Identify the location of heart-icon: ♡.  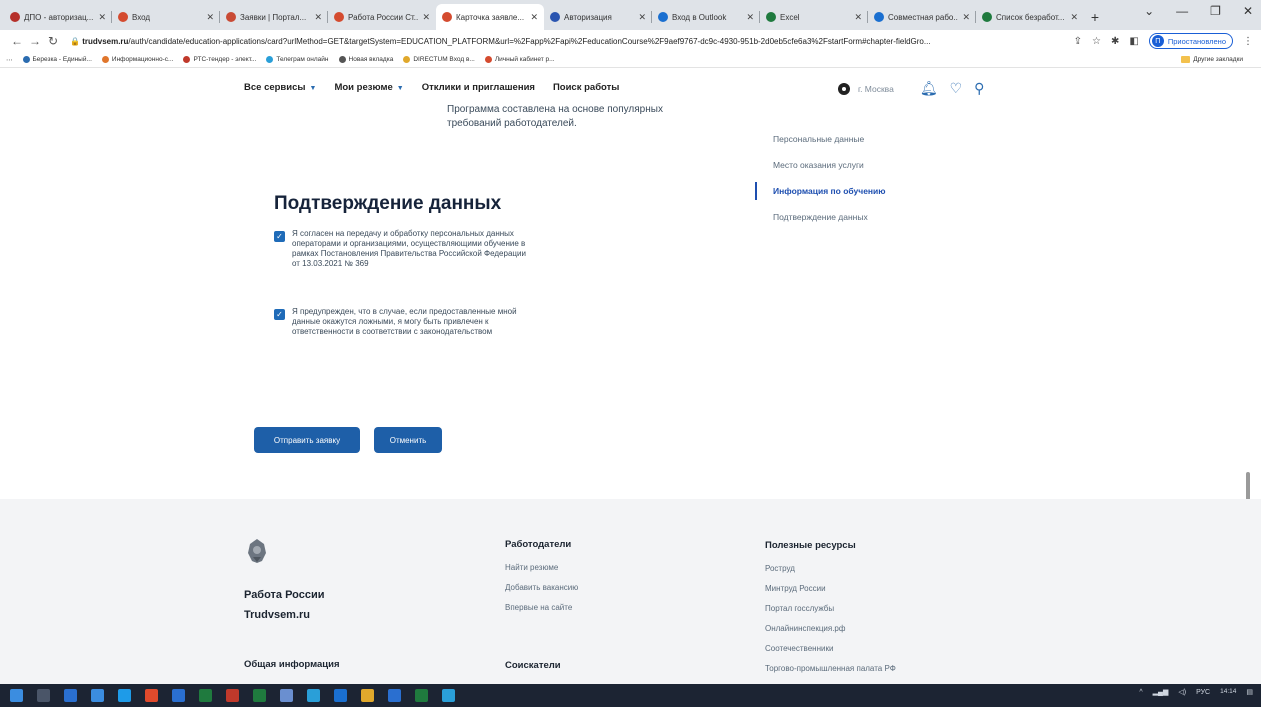
(956, 88).